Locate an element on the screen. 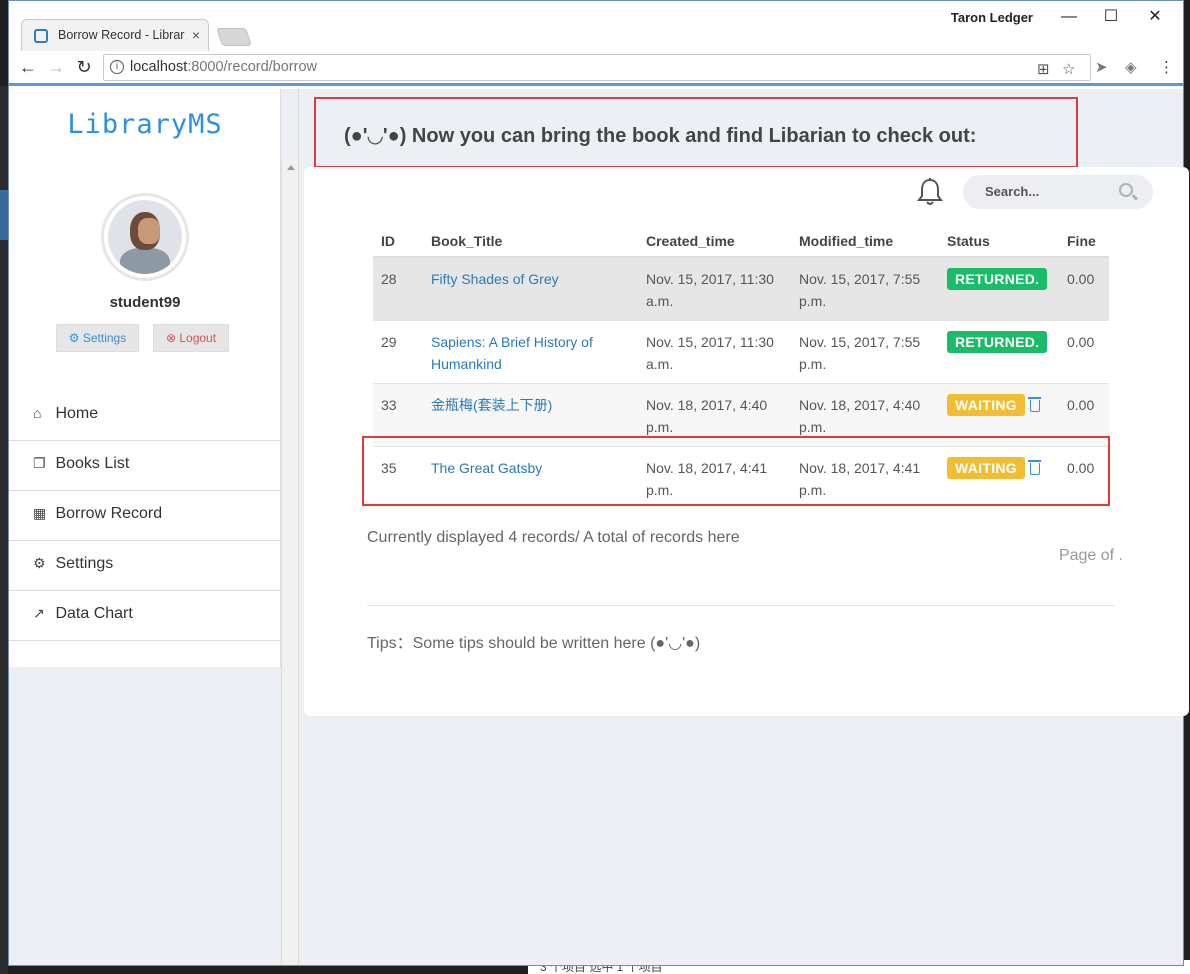 This screenshot has height=974, width=1190. column-header-id: ID is located at coordinates (398, 241).